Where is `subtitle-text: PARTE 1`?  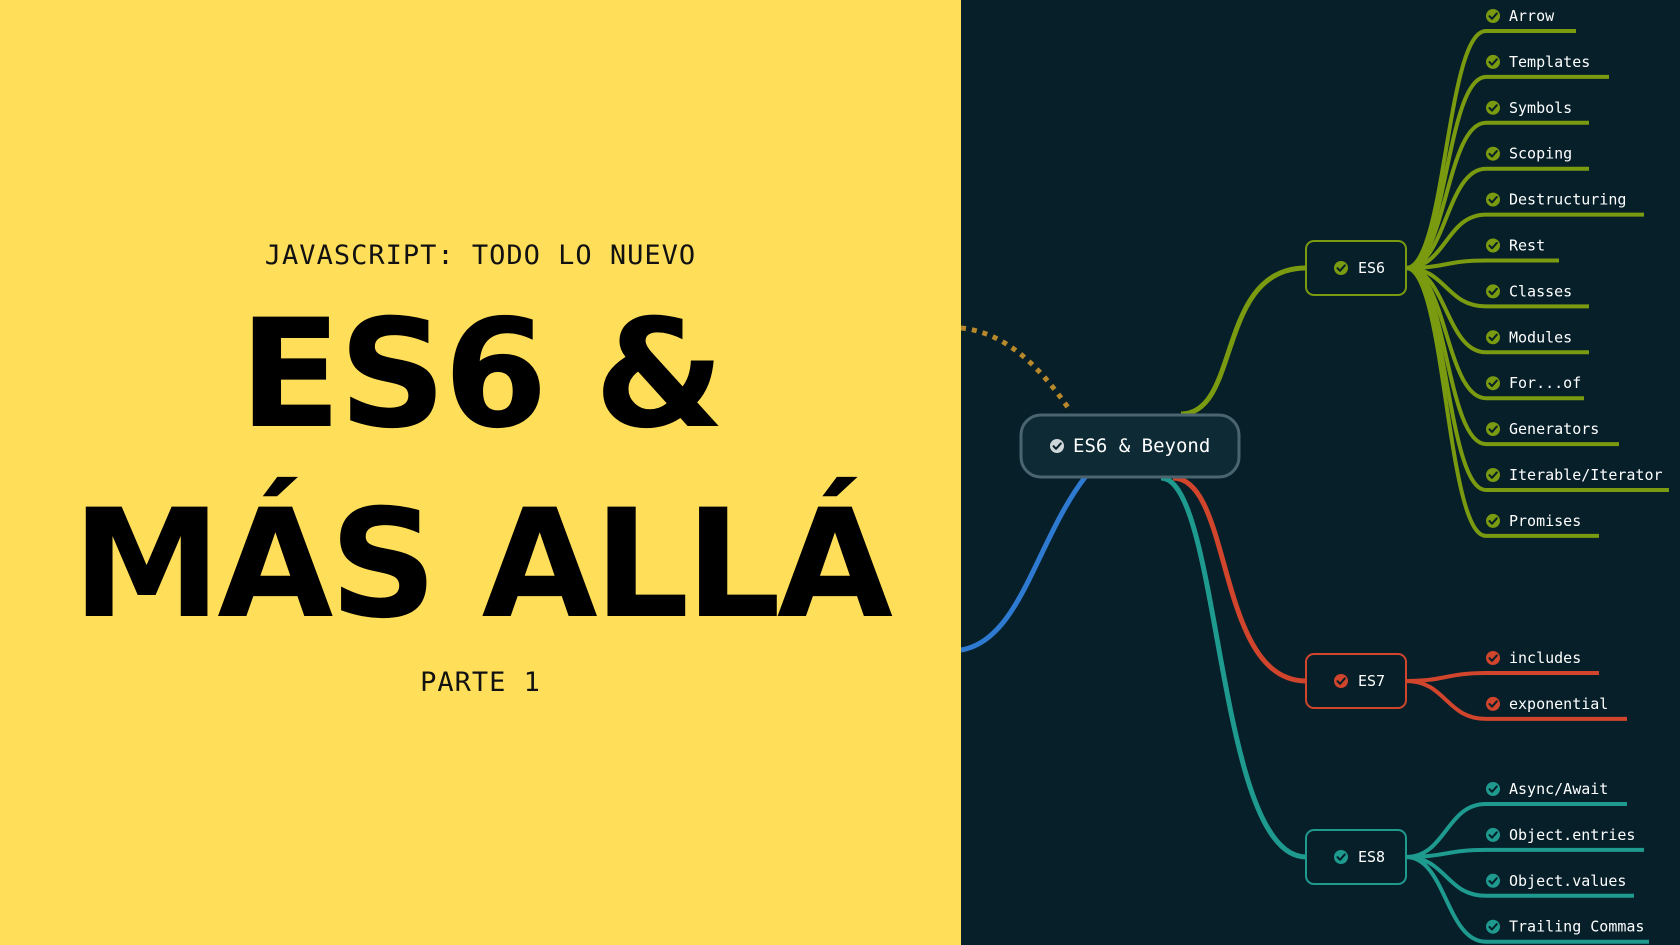 subtitle-text: PARTE 1 is located at coordinates (480, 682).